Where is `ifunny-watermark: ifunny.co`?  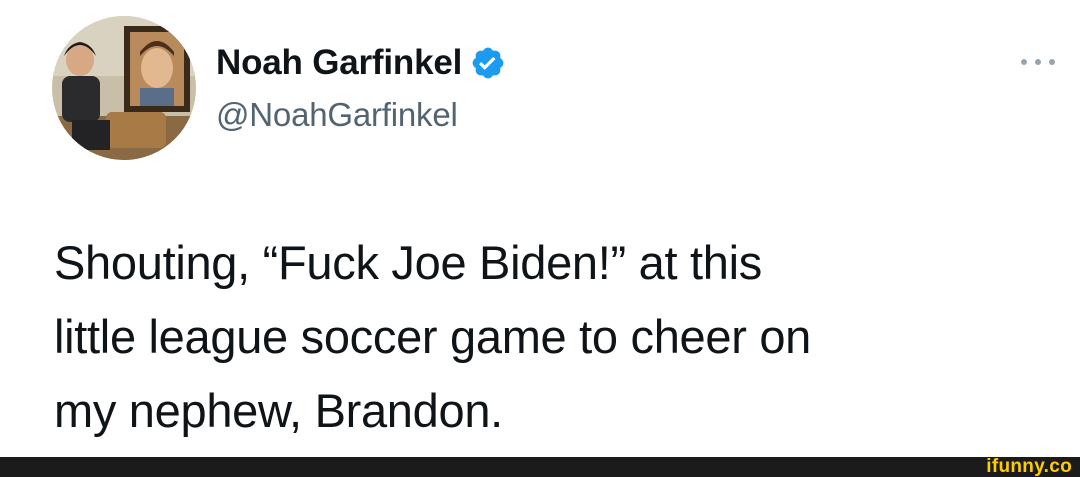
ifunny-watermark: ifunny.co is located at coordinates (1029, 466).